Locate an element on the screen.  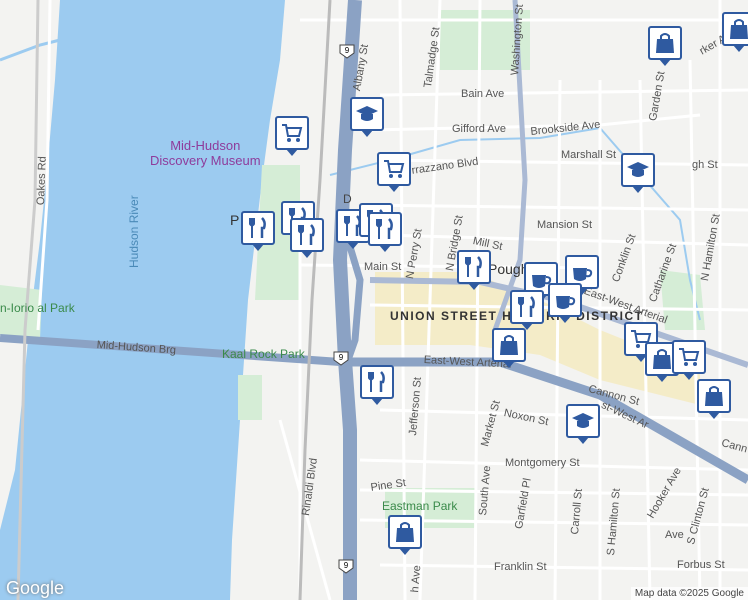
franklin-st-label: Franklin St is located at coordinates (520, 567).